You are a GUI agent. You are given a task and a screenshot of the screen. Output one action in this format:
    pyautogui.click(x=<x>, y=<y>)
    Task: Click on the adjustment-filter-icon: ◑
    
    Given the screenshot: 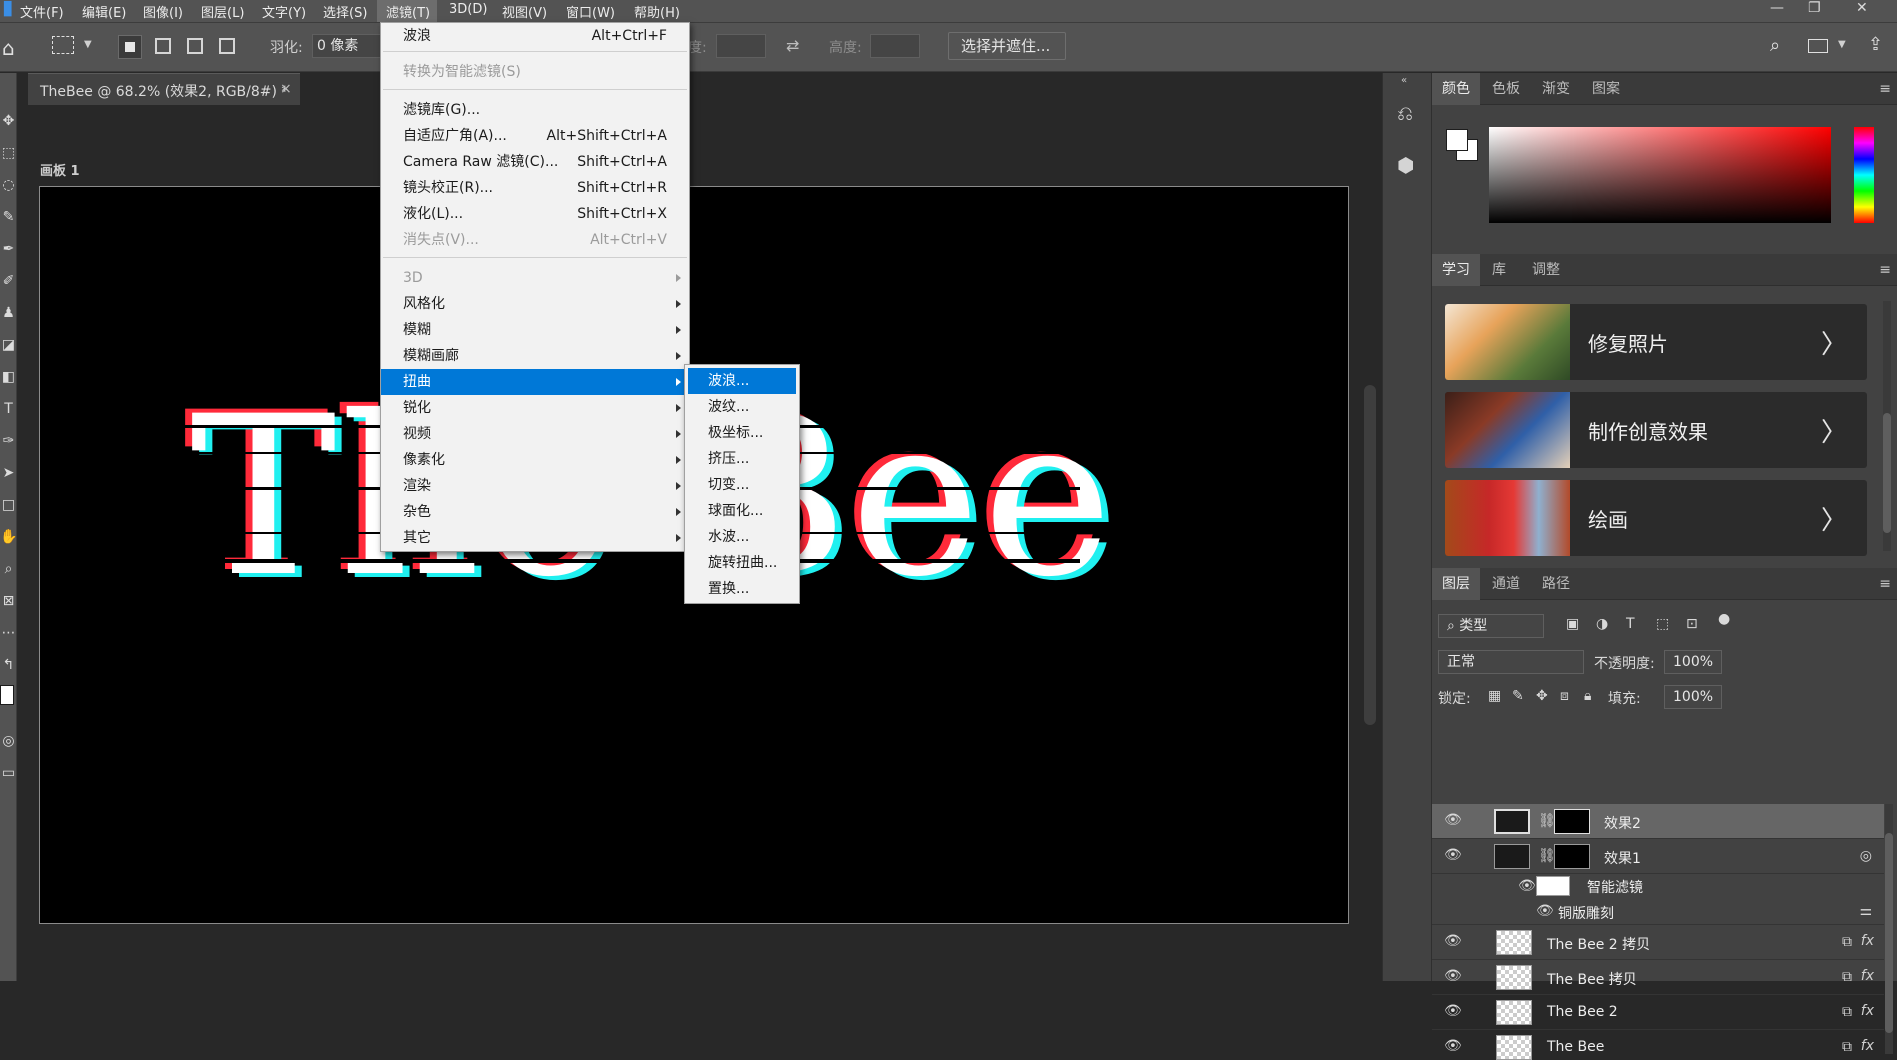 What is the action you would take?
    pyautogui.click(x=1602, y=624)
    